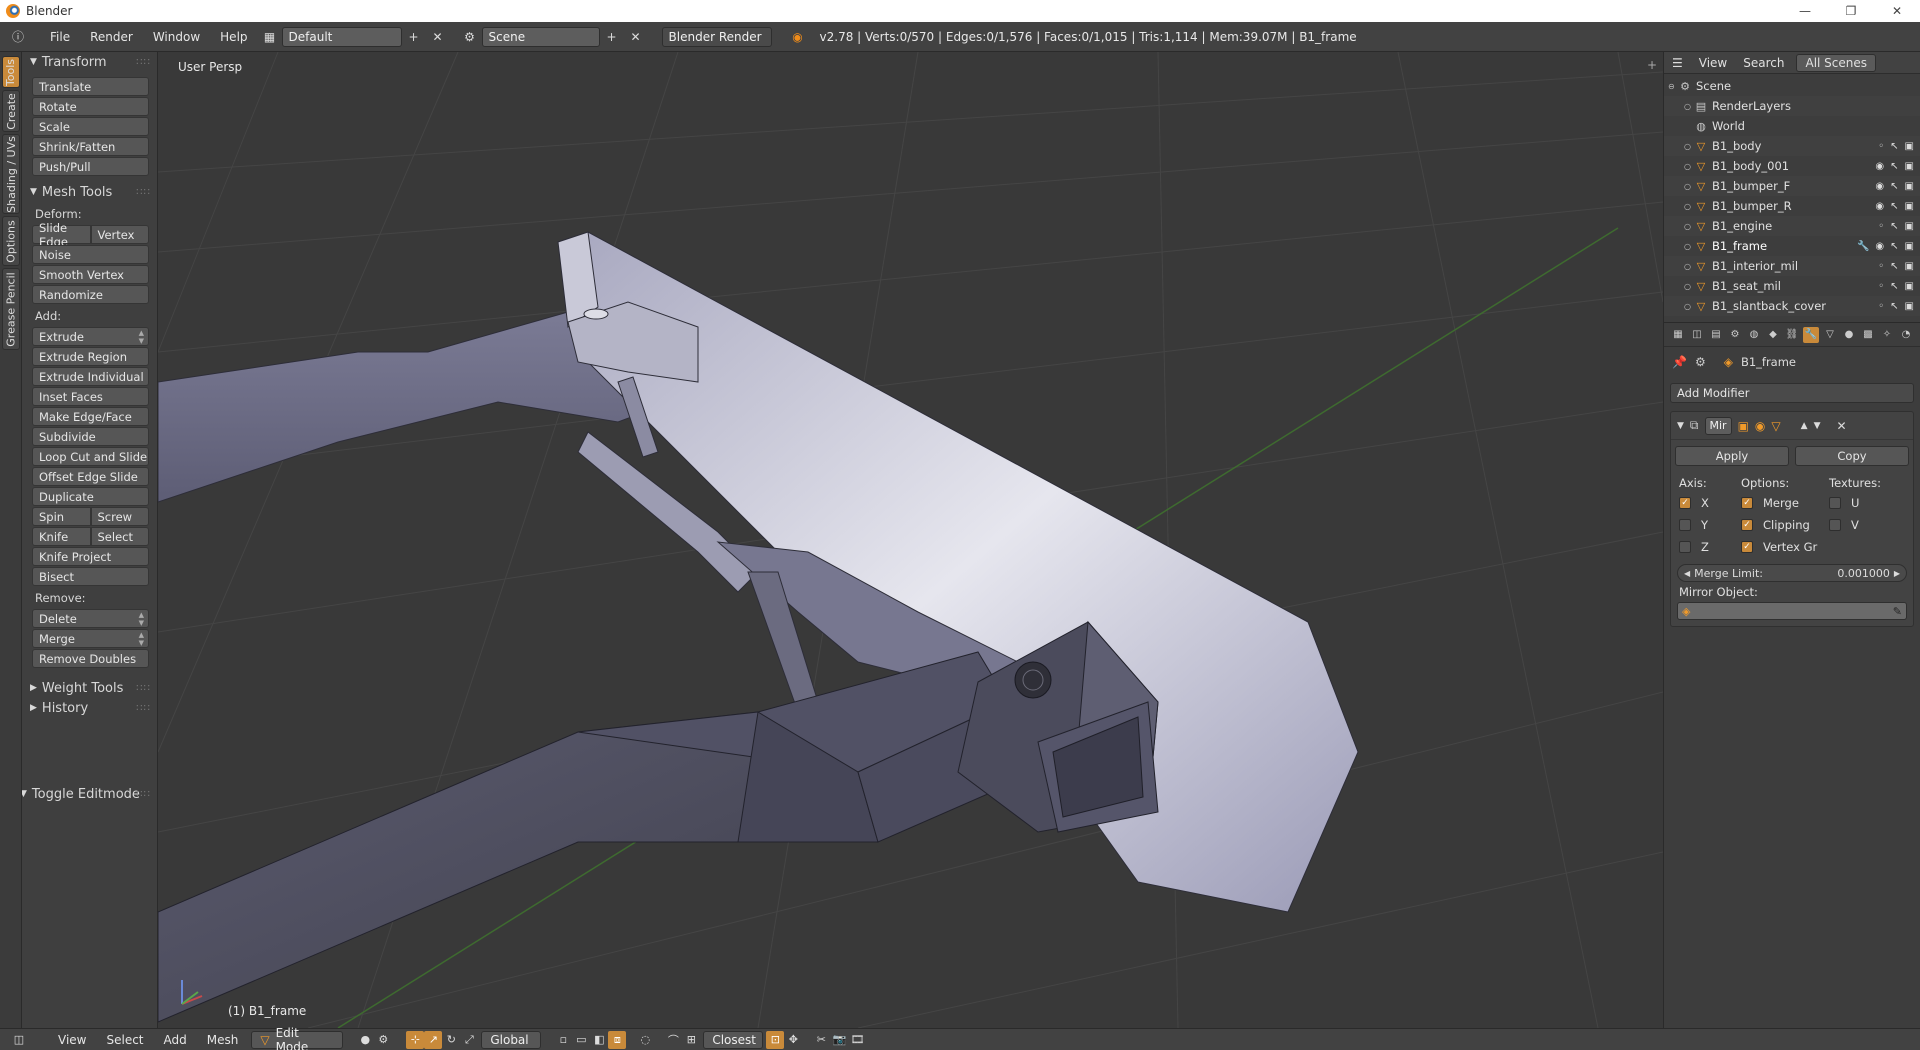 This screenshot has height=1050, width=1920. I want to click on snap-align-icon: ⊡, so click(775, 1039).